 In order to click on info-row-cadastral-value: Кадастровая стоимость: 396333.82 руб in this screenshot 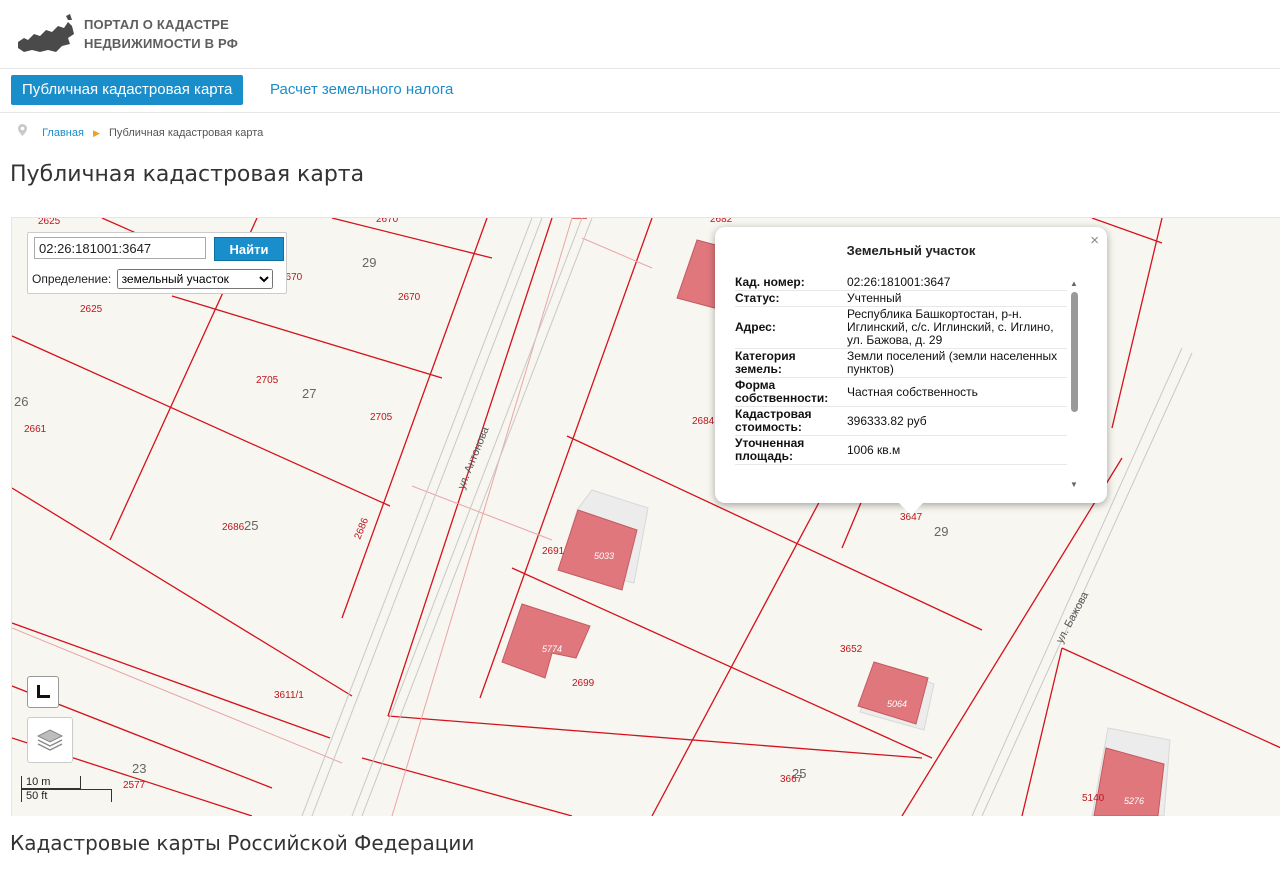, I will do `click(901, 421)`.